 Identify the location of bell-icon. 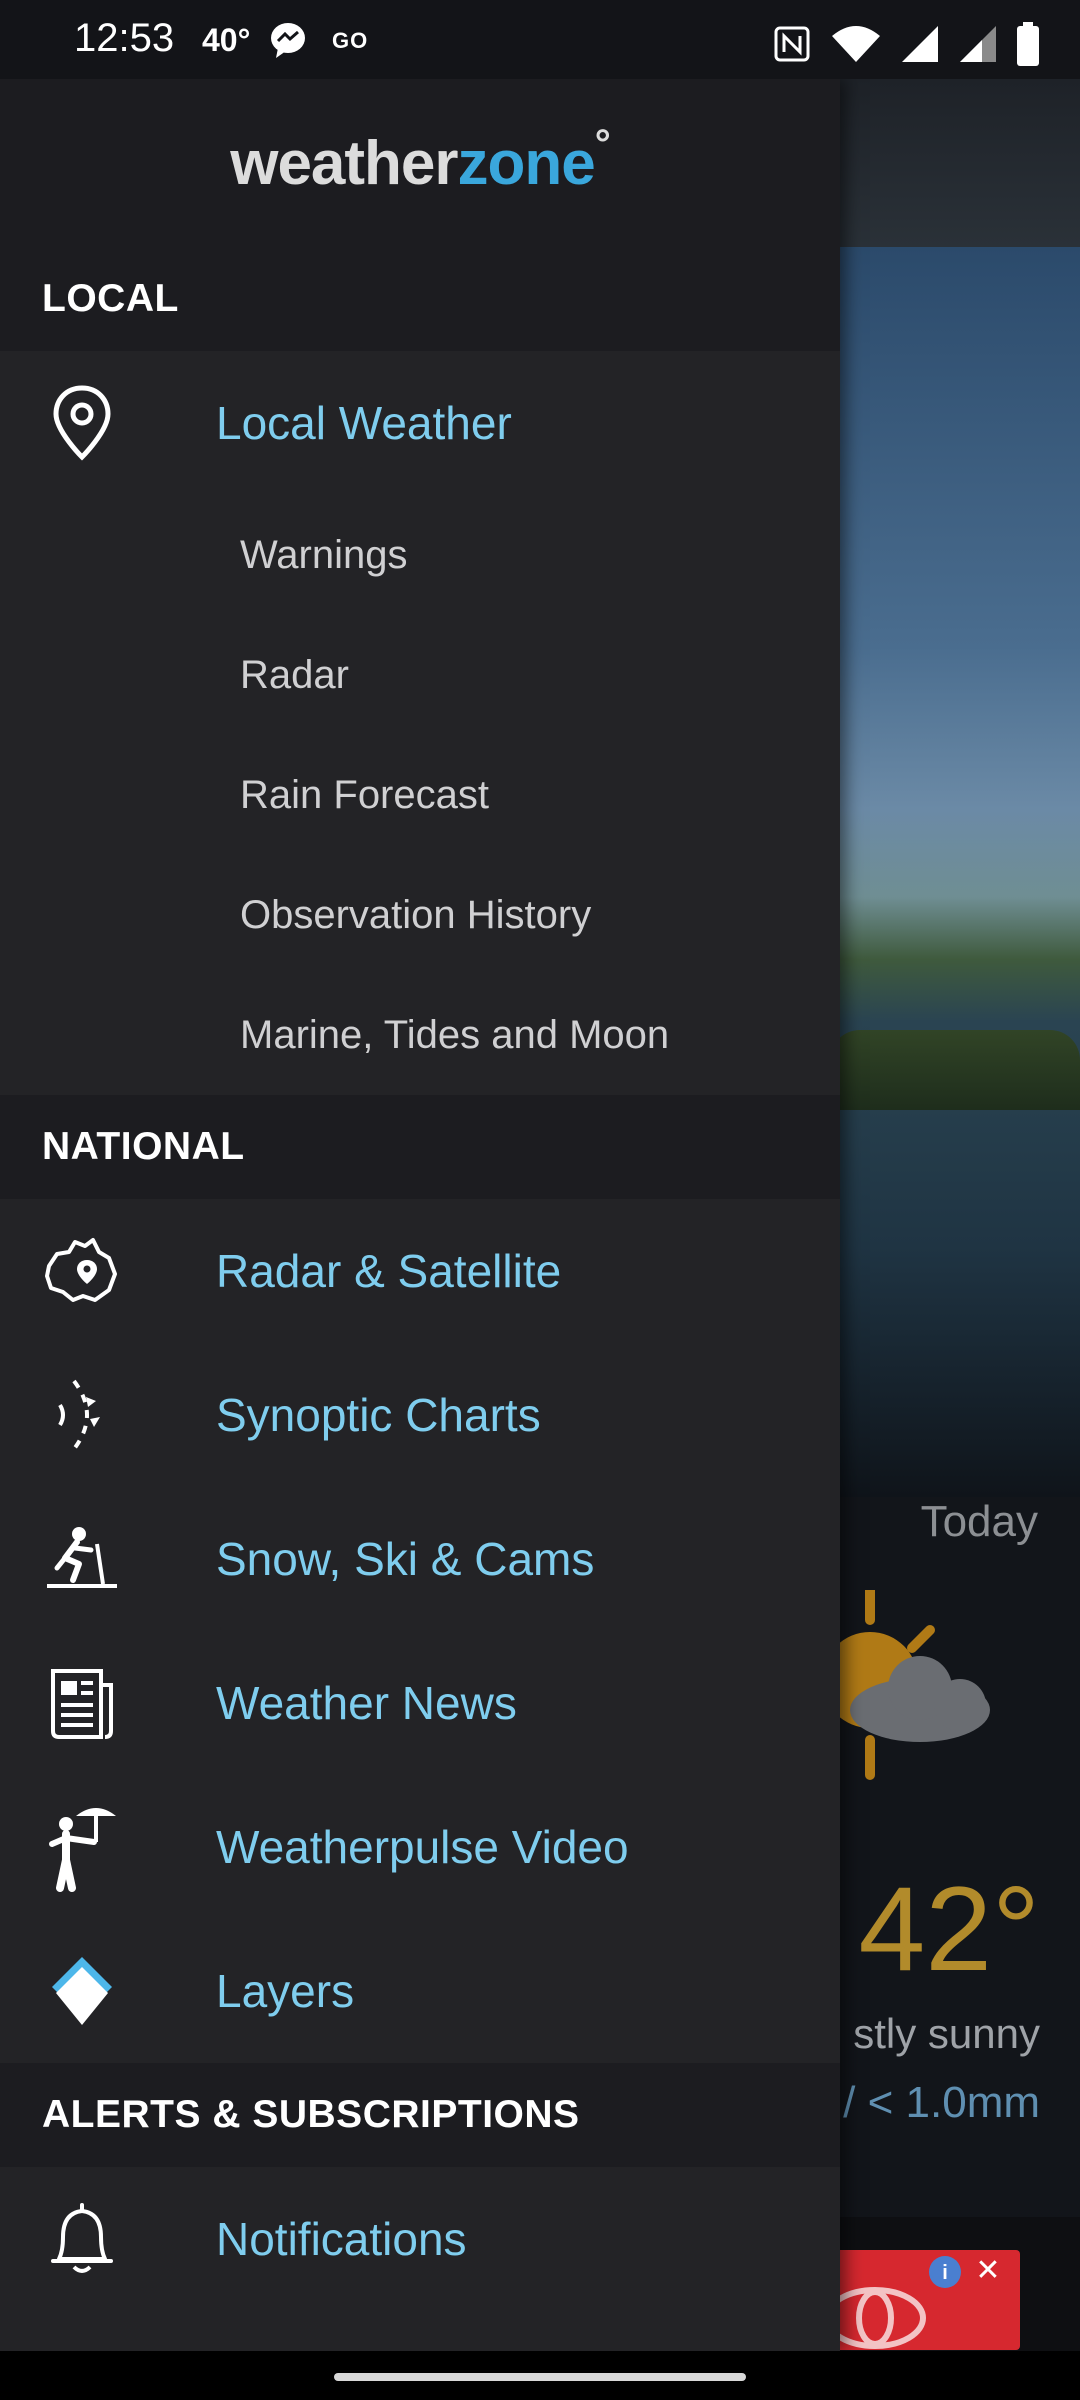
(82, 2239).